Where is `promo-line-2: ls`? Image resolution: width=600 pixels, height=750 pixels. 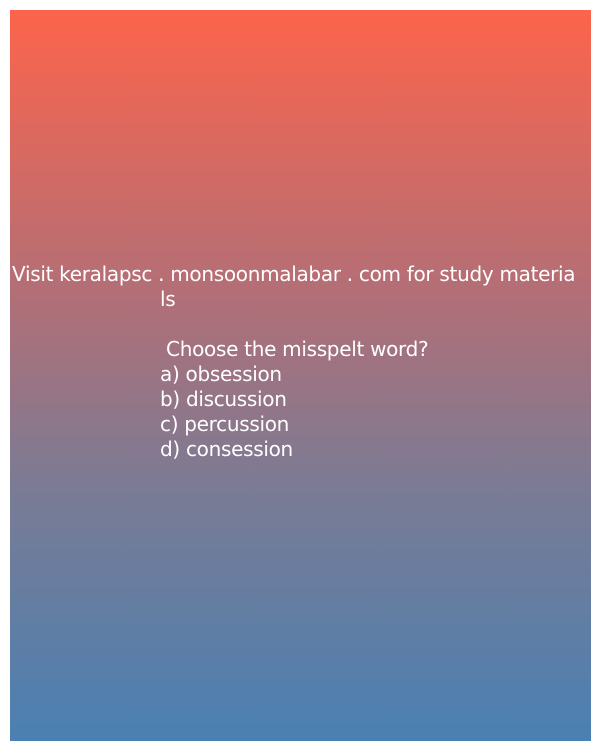 promo-line-2: ls is located at coordinates (168, 299).